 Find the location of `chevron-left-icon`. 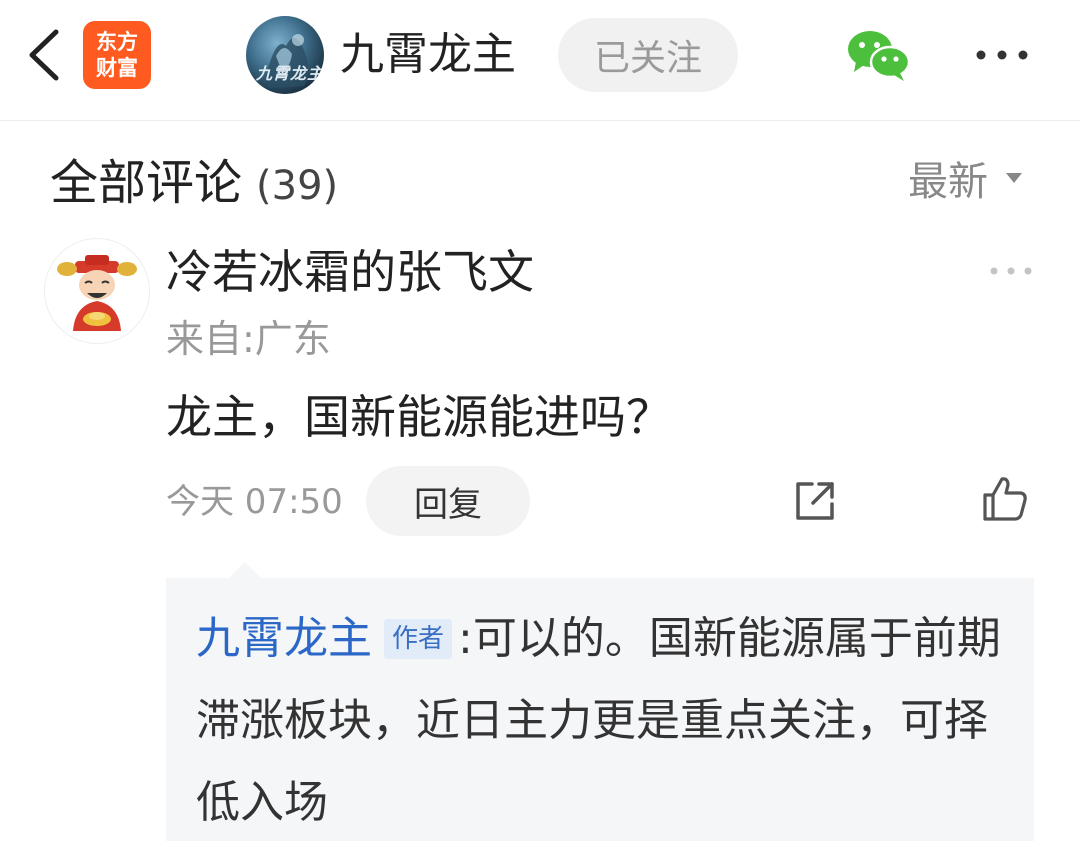

chevron-left-icon is located at coordinates (44, 55).